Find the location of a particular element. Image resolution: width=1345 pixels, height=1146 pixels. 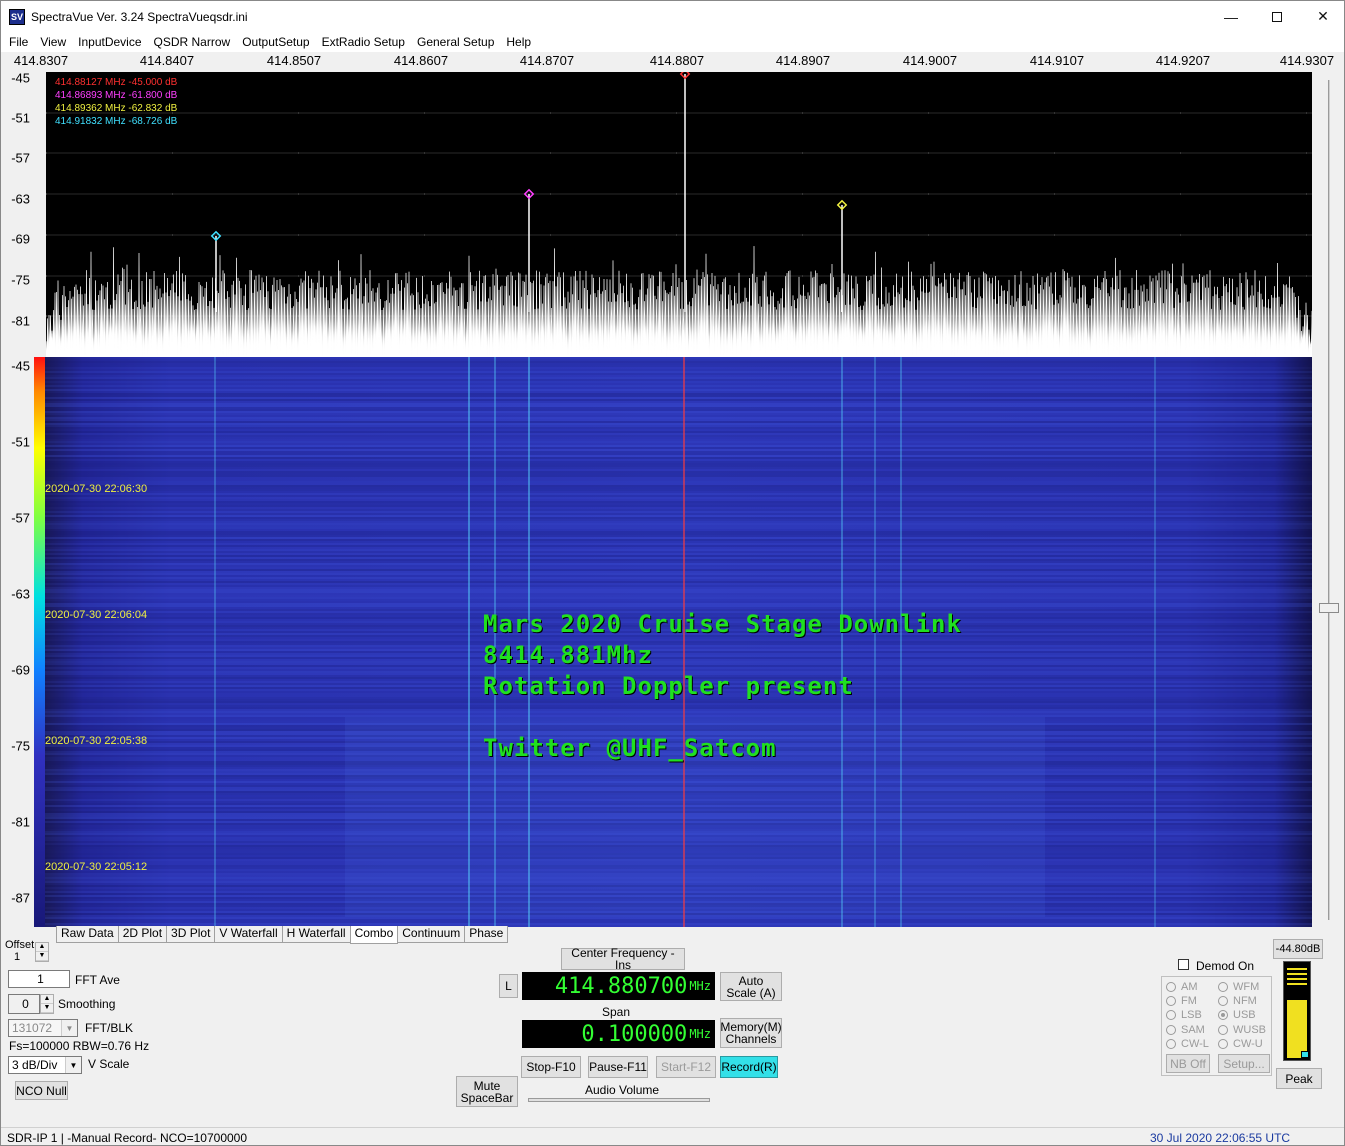

freq-tick: 414.8307 is located at coordinates (41, 60).